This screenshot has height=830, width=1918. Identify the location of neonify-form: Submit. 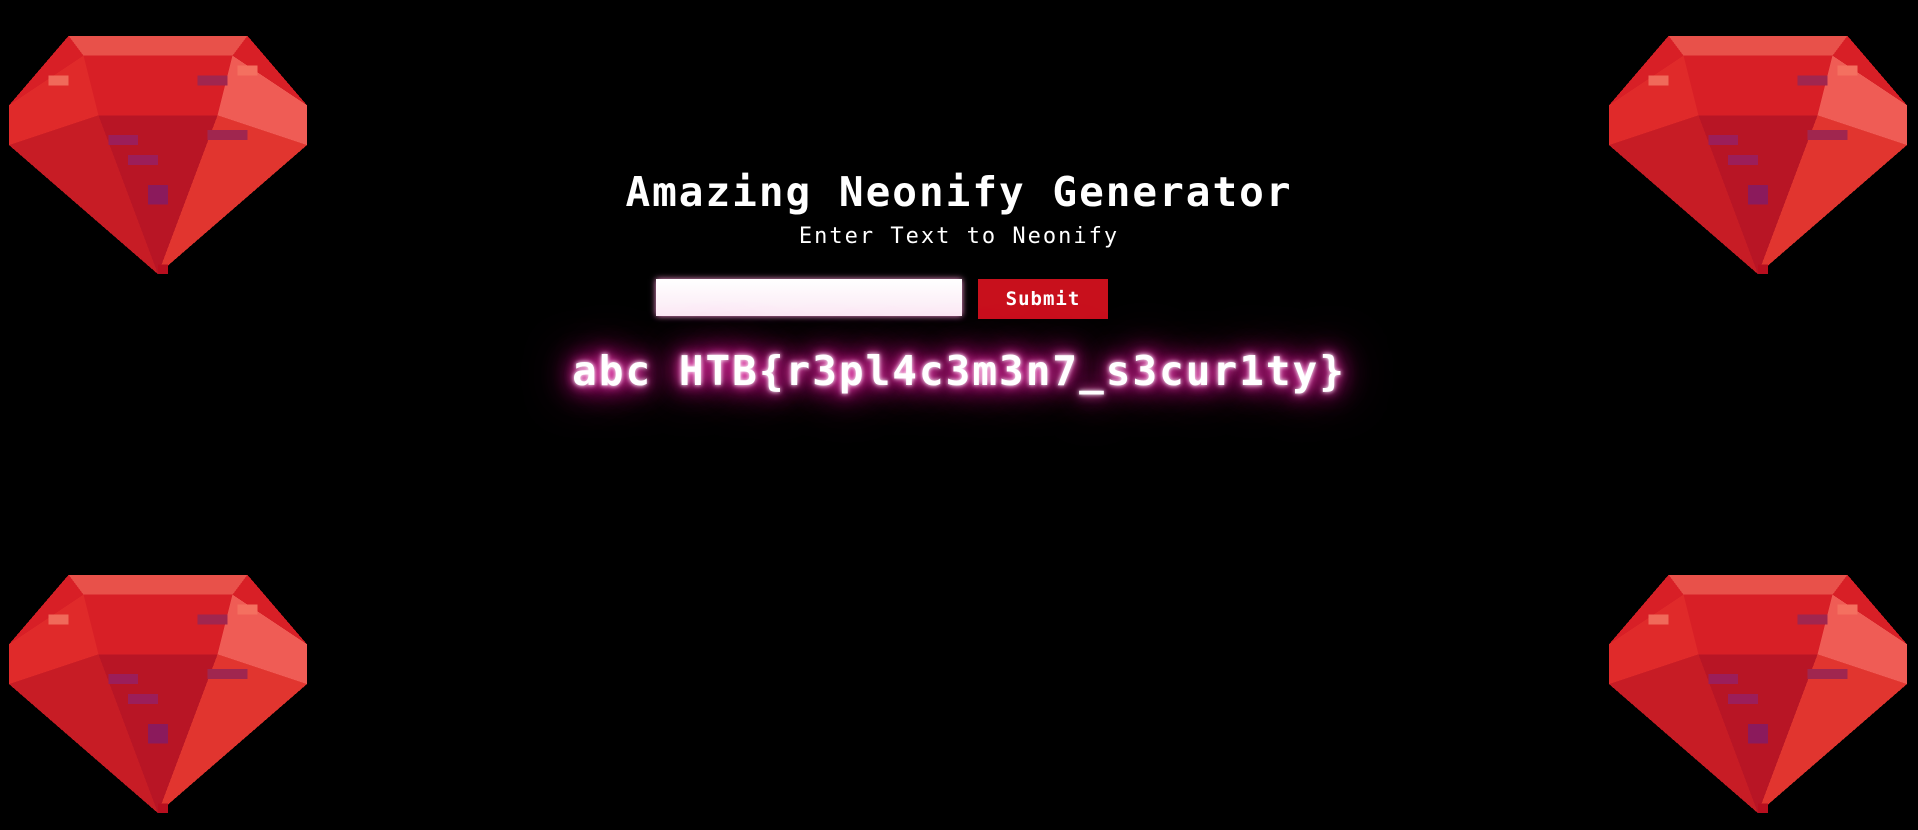
(882, 299).